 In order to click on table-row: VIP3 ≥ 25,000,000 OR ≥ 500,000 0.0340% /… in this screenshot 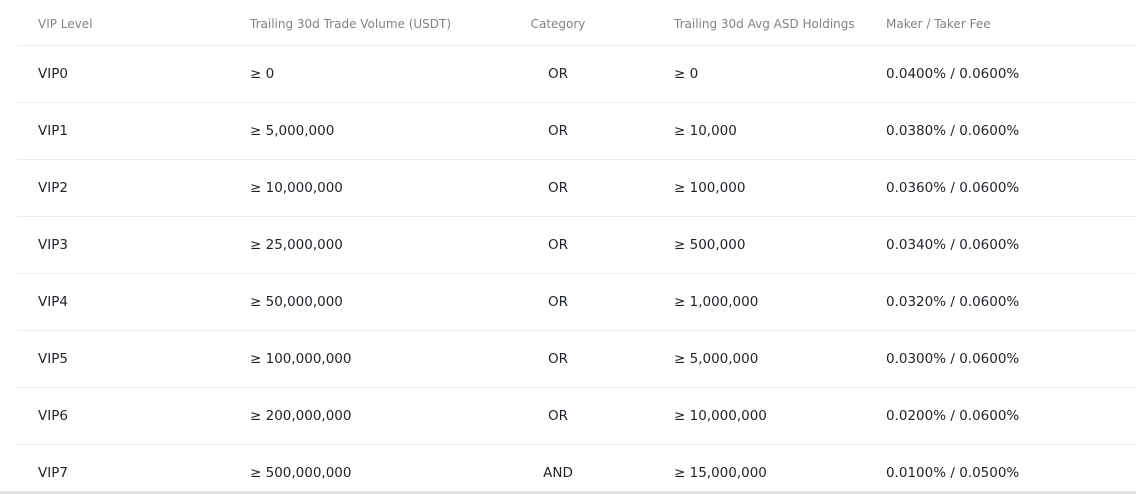, I will do `click(576, 245)`.